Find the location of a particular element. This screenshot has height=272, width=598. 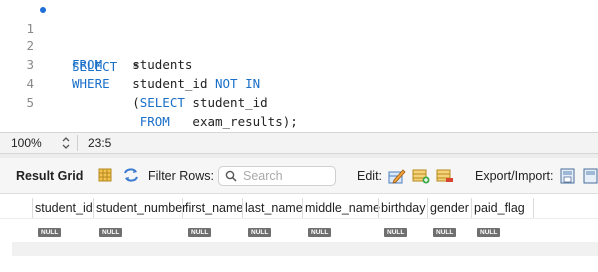

filter-rows-label: Filter Rows: is located at coordinates (181, 176).